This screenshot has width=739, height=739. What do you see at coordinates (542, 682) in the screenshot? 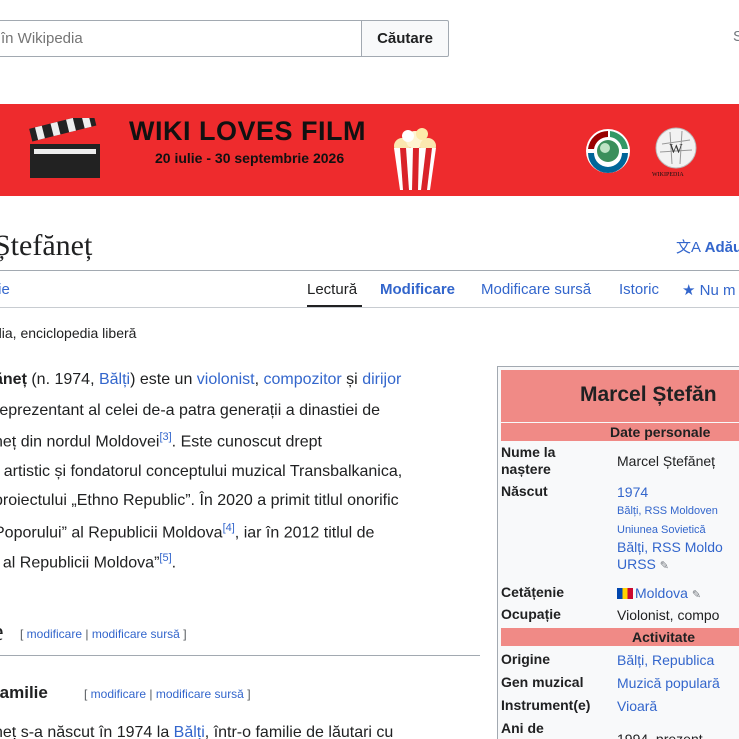
I see `label-genre: Gen muzical` at bounding box center [542, 682].